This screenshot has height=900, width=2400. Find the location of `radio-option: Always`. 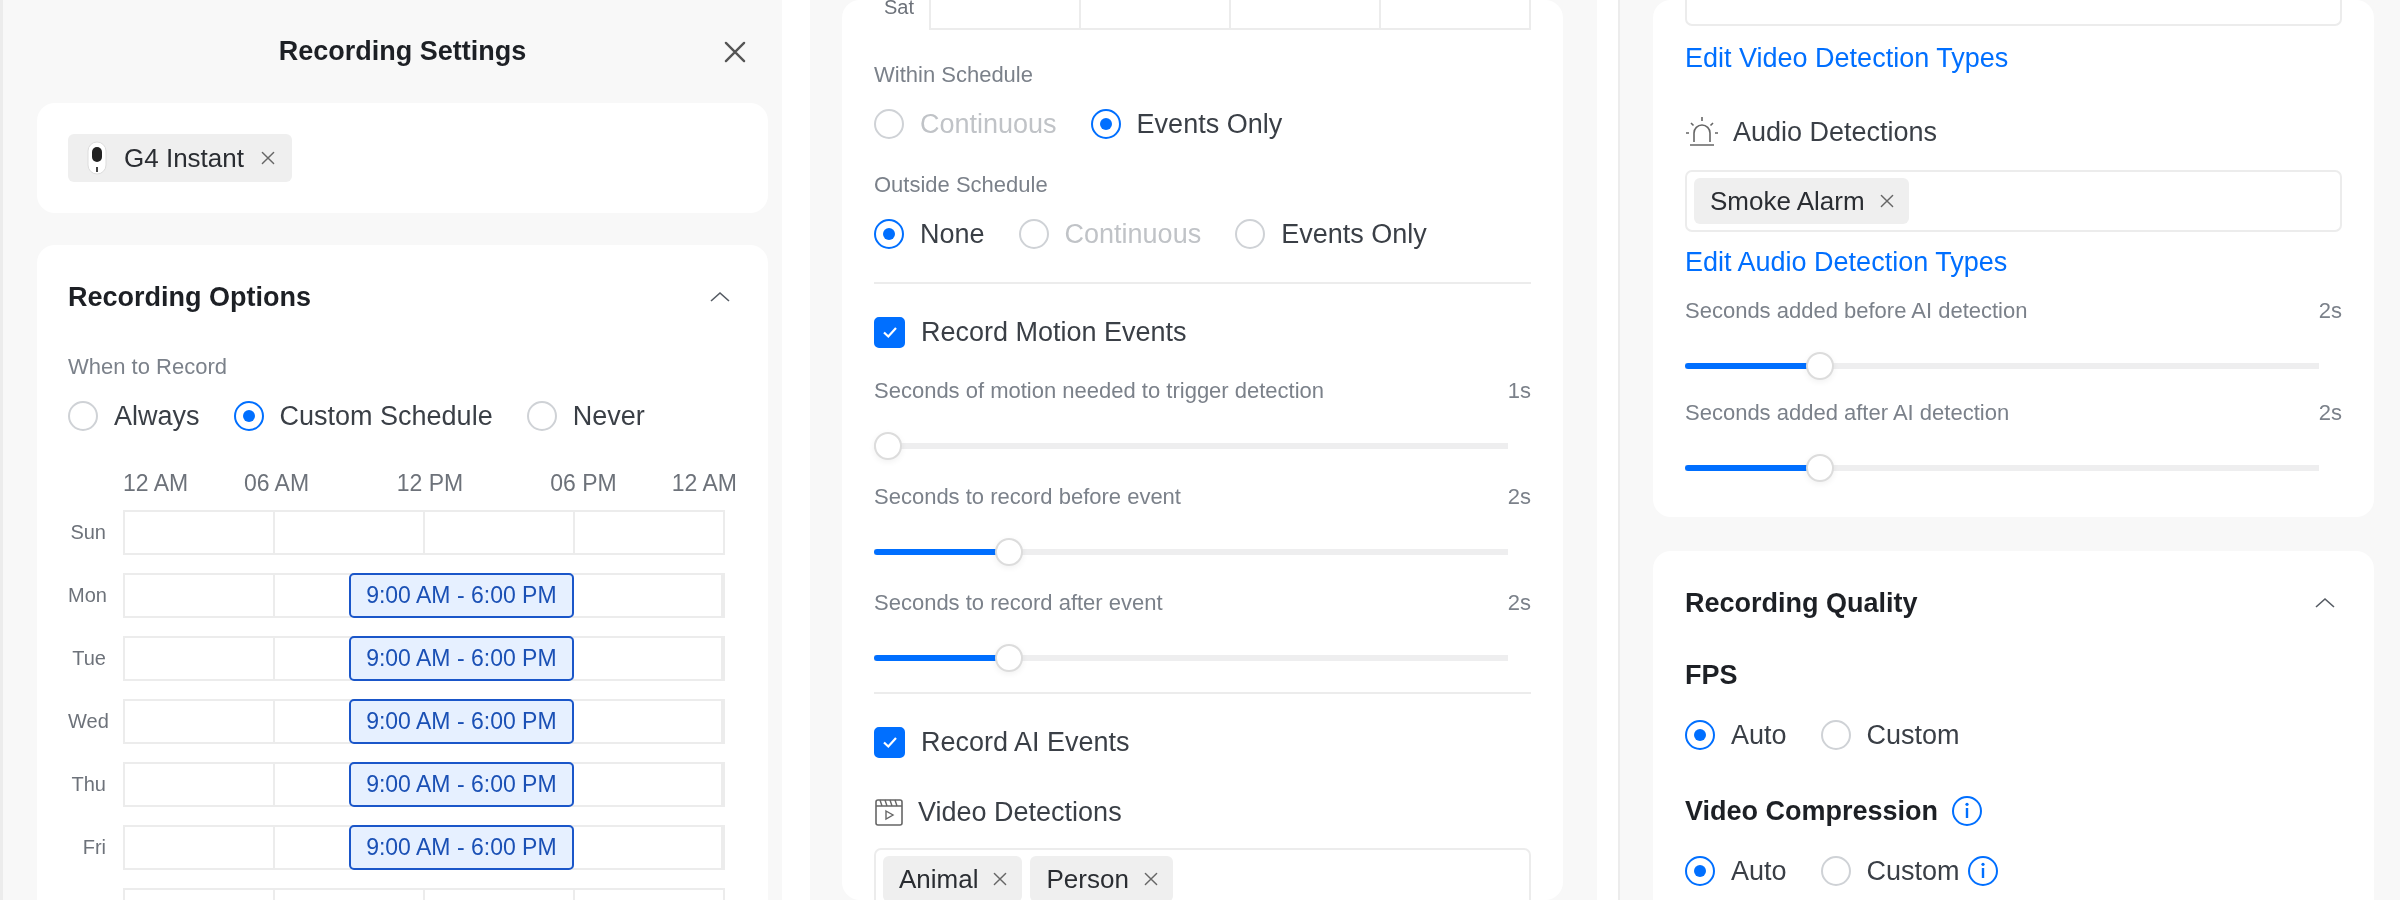

radio-option: Always is located at coordinates (134, 416).